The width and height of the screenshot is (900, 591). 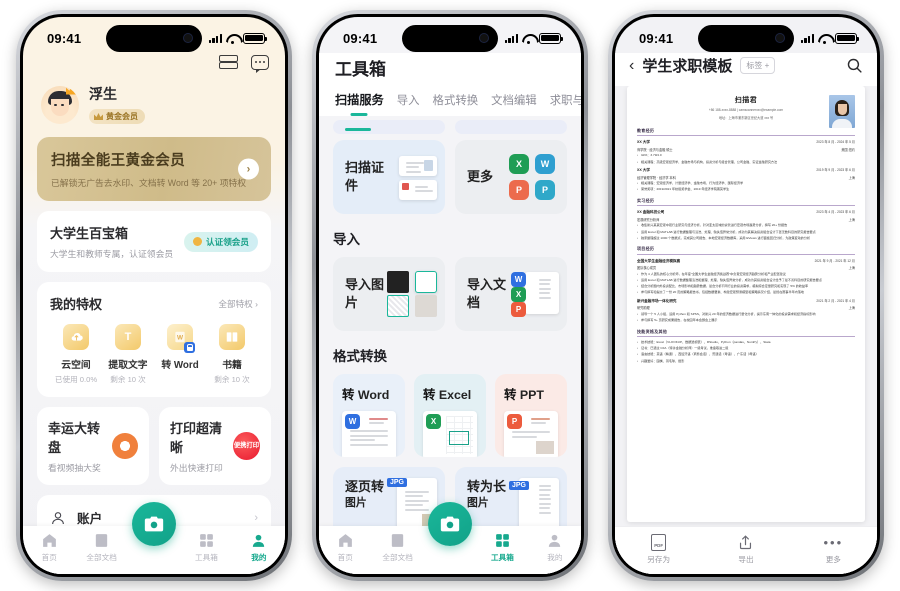 What do you see at coordinates (238, 304) in the screenshot?
I see `all-privileges-link: 全部特权 ›` at bounding box center [238, 304].